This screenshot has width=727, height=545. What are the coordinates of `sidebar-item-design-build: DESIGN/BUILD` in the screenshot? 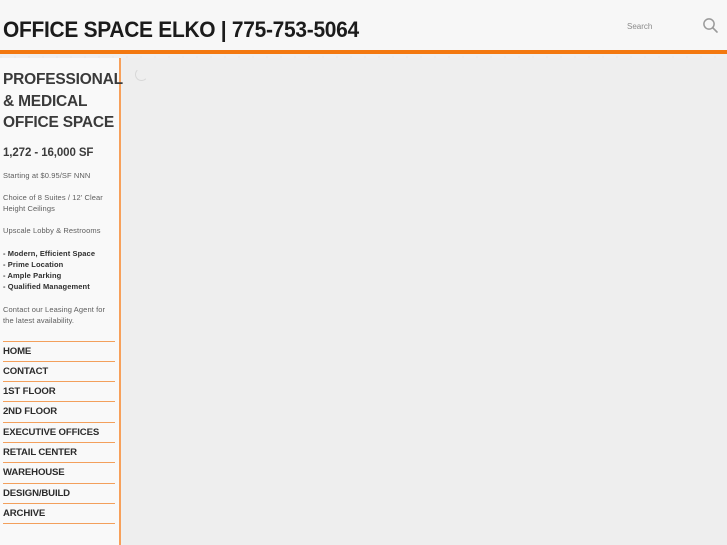 It's located at (59, 494).